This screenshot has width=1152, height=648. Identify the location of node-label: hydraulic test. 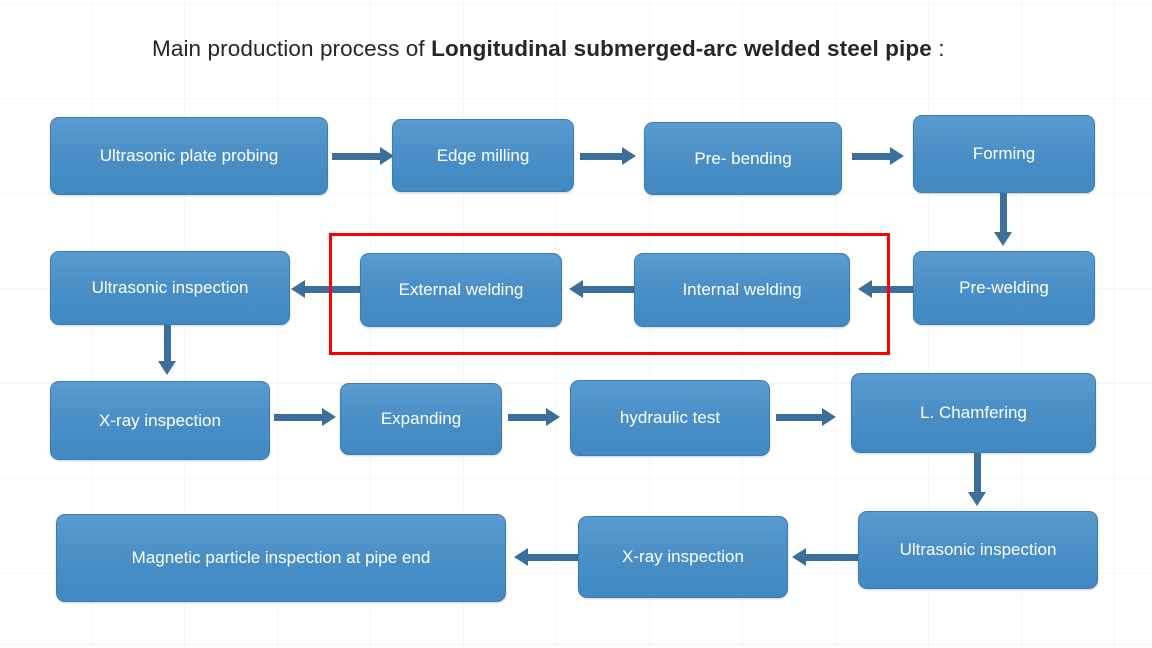
(670, 418).